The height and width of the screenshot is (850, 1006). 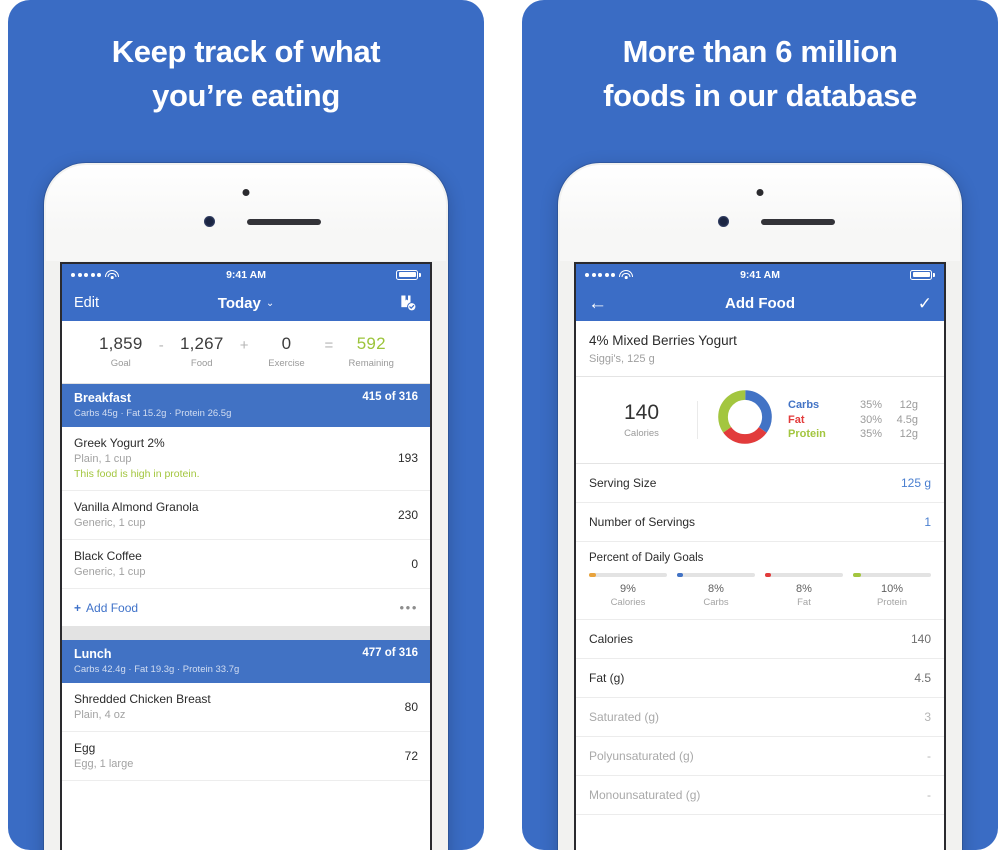 I want to click on food-row: Shredded Chicken Breast Plain, 4 oz 80, so click(x=246, y=707).